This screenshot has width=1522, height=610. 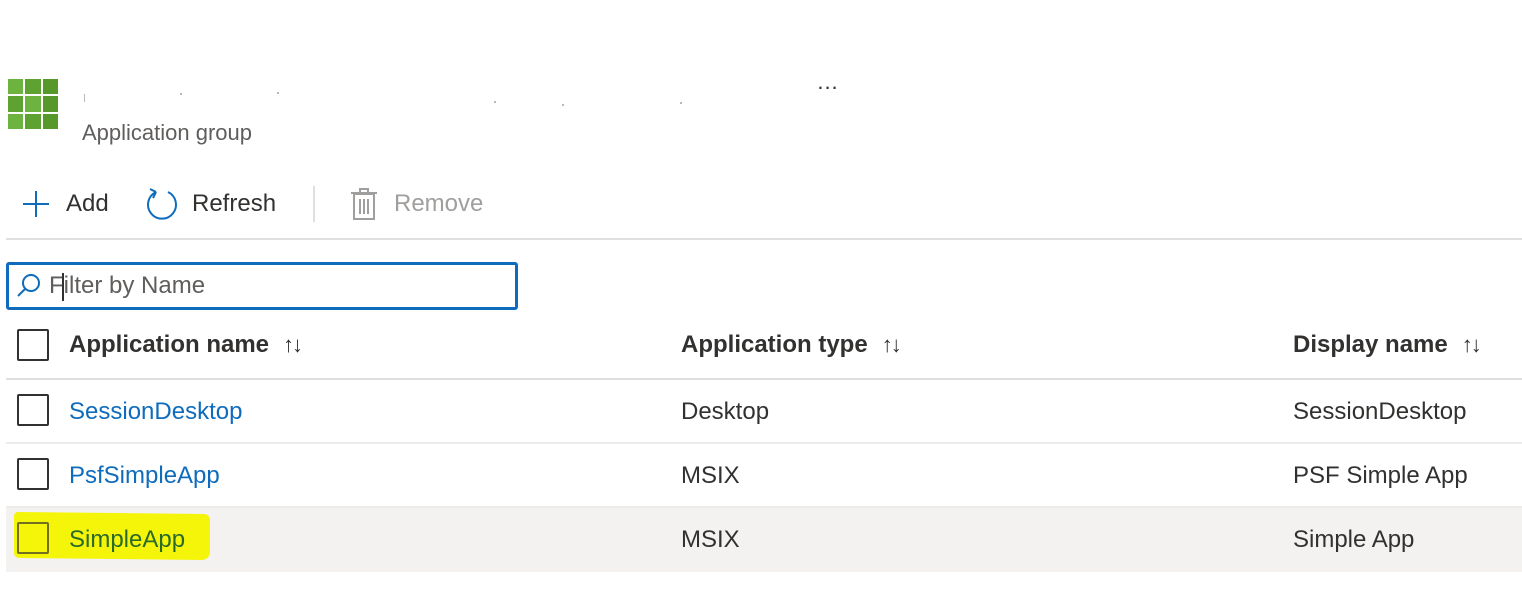 What do you see at coordinates (764, 476) in the screenshot?
I see `table-row: PsfSimpleApp MSIX PSF Simple App` at bounding box center [764, 476].